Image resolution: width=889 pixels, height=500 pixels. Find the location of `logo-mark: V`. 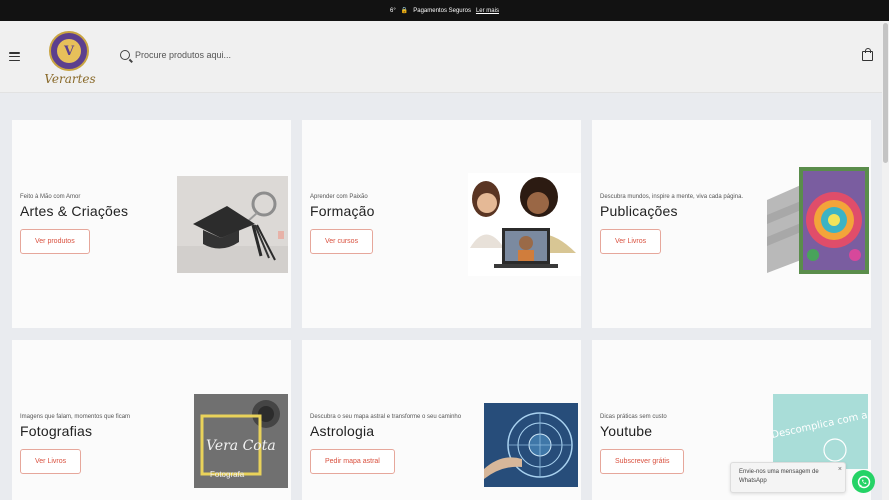

logo-mark: V is located at coordinates (69, 51).